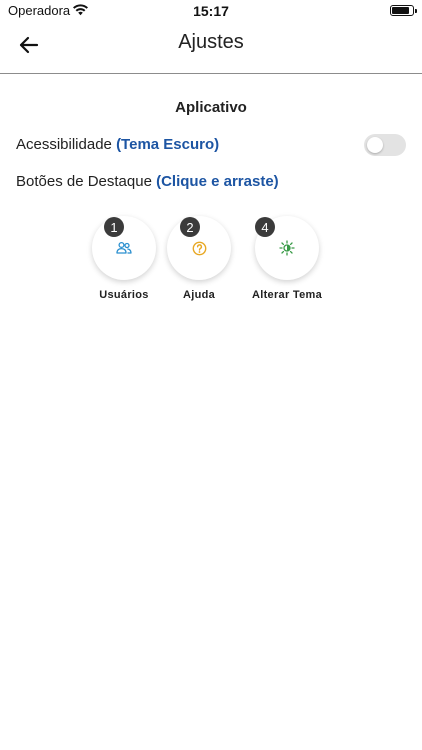 Image resolution: width=422 pixels, height=750 pixels. Describe the element at coordinates (211, 107) in the screenshot. I see `section-title: Aplicativo` at that location.